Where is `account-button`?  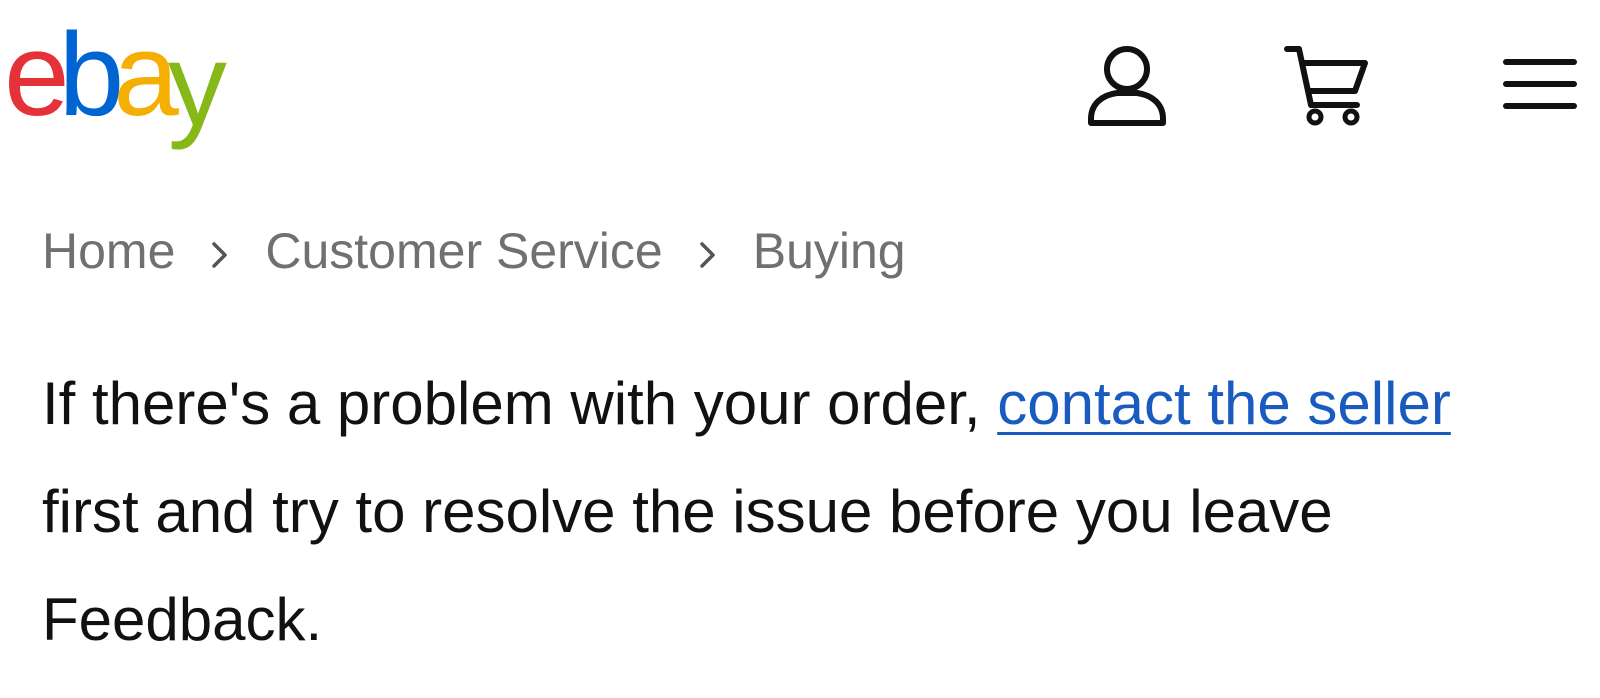
account-button is located at coordinates (1127, 84).